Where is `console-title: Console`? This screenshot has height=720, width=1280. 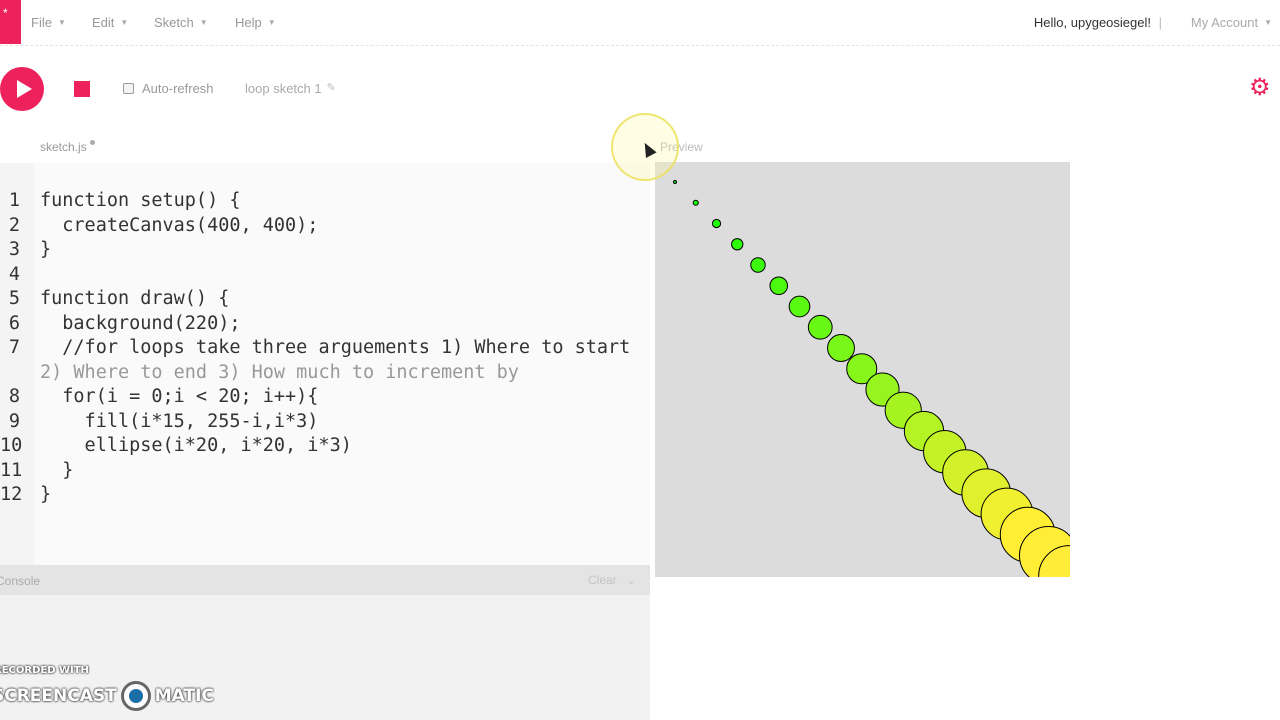
console-title: Console is located at coordinates (20, 581).